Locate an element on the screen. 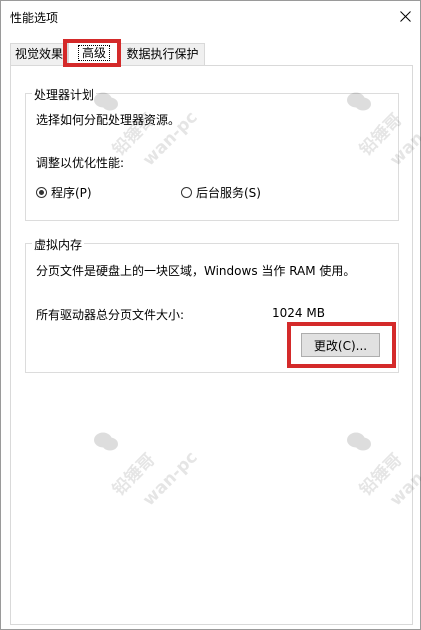 Image resolution: width=421 pixels, height=630 pixels. radio-programs: 程序(P) is located at coordinates (64, 192).